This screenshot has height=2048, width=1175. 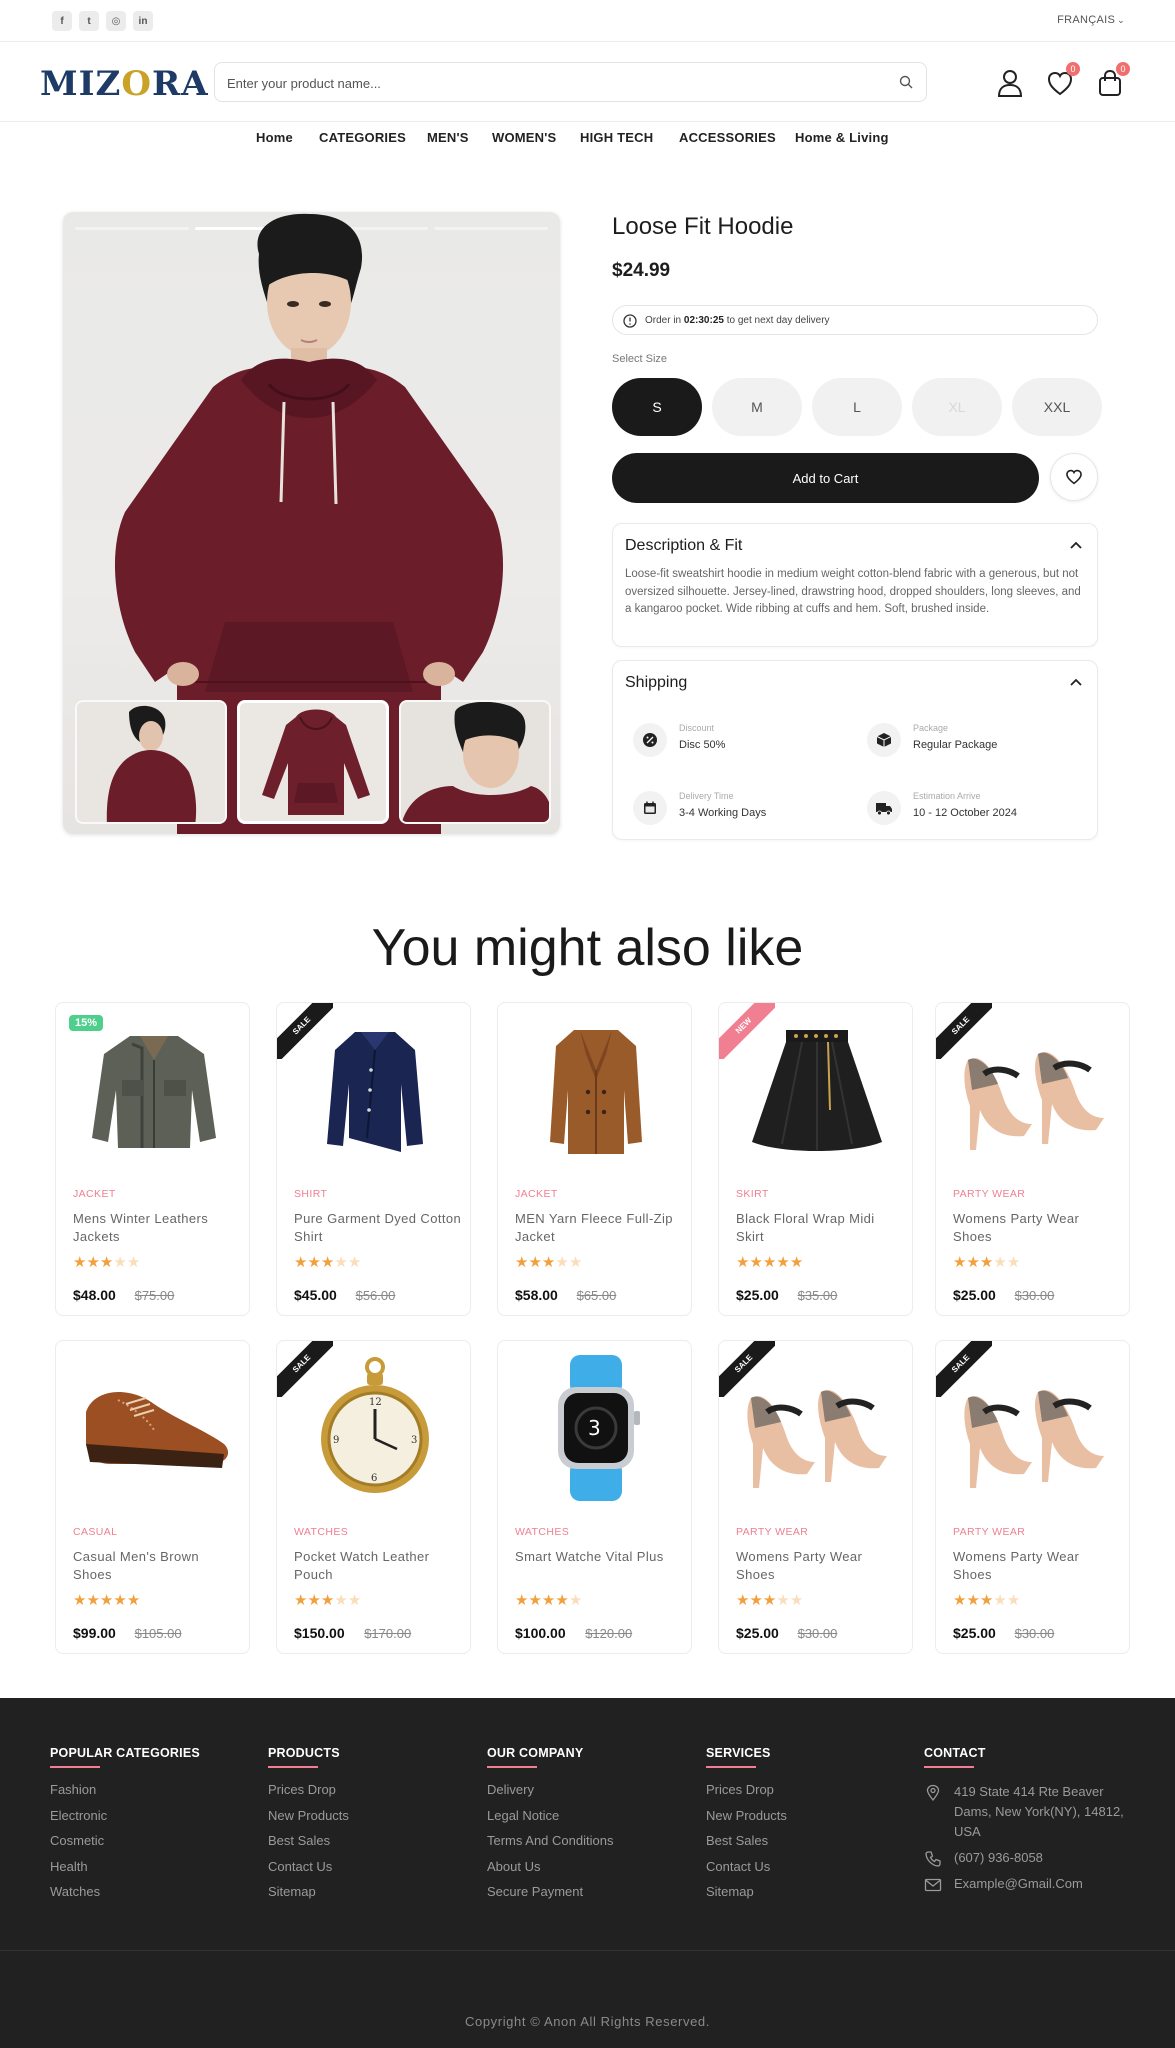 I want to click on mail-icon, so click(x=933, y=1885).